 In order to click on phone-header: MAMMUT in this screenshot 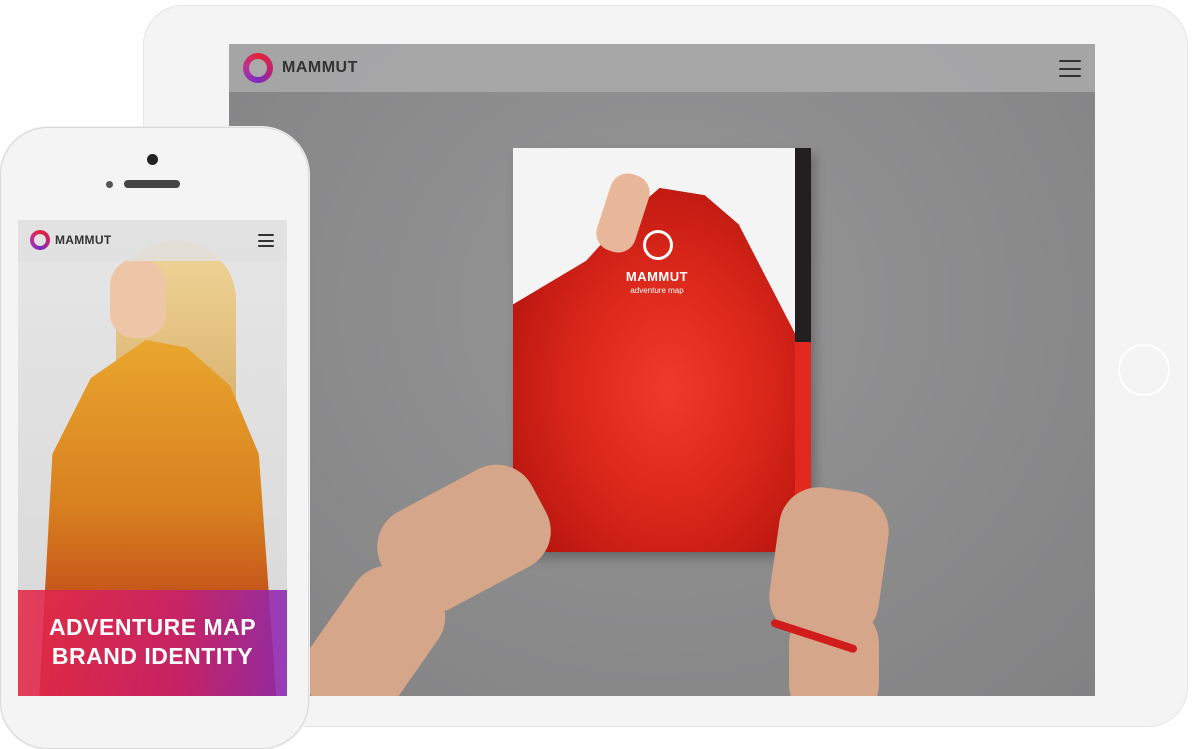, I will do `click(152, 240)`.